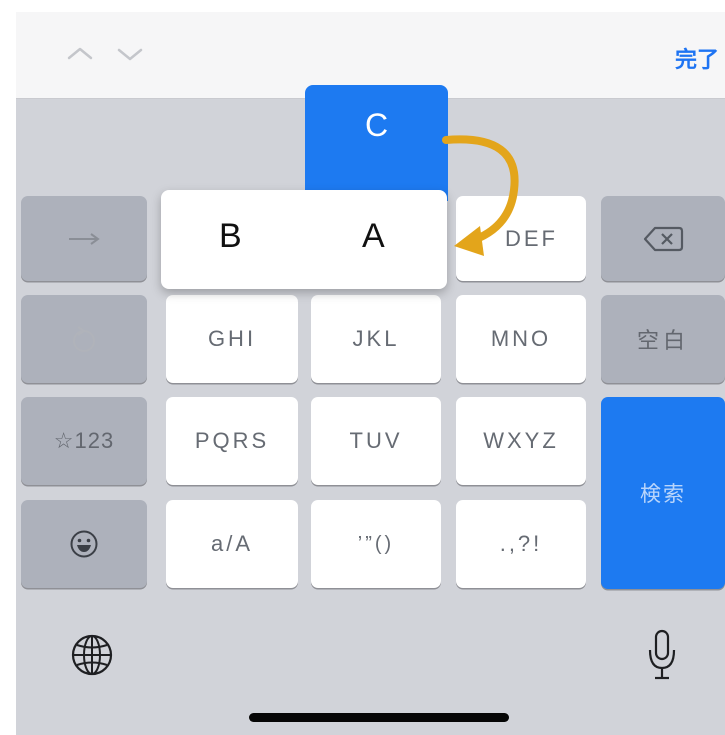 Image resolution: width=725 pixels, height=735 pixels. I want to click on delete-key, so click(663, 238).